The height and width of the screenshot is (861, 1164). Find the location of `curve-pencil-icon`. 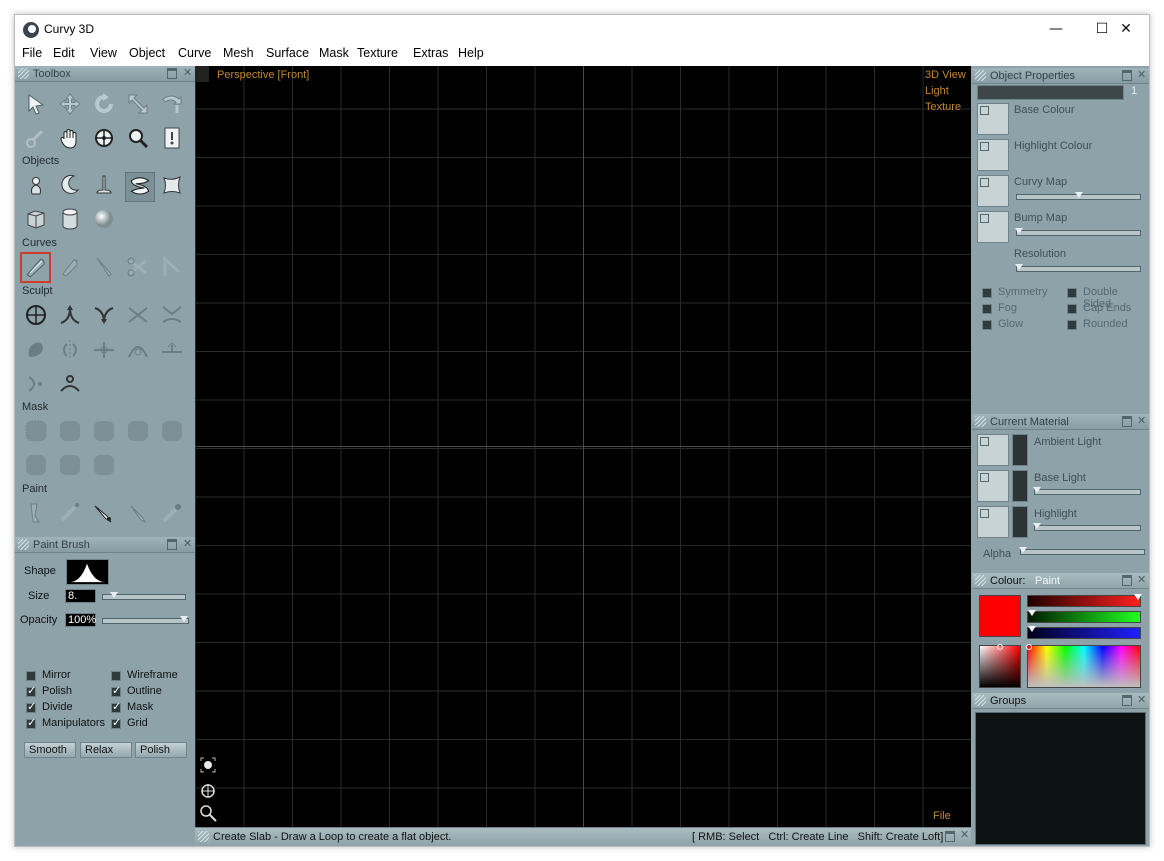

curve-pencil-icon is located at coordinates (104, 267).